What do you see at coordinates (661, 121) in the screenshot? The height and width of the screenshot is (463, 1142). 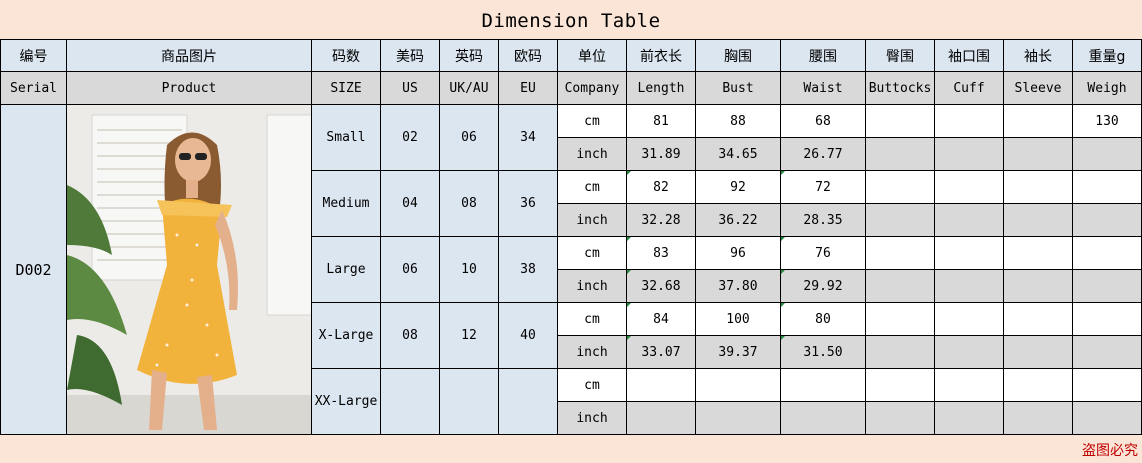 I see `length-cell: 81` at bounding box center [661, 121].